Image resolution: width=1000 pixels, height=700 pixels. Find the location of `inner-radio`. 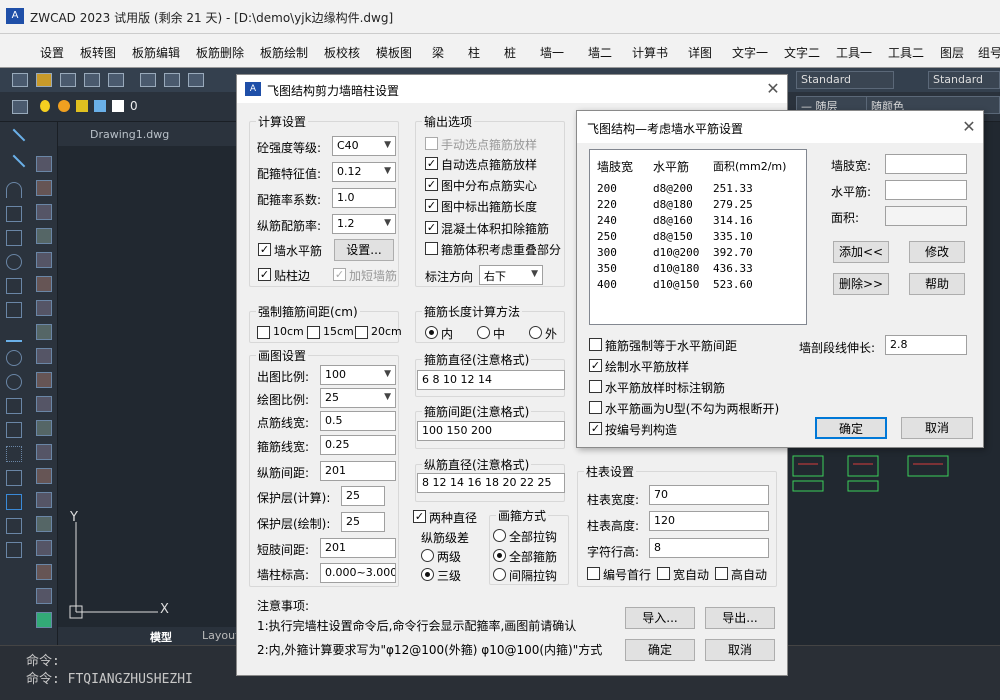

inner-radio is located at coordinates (431, 332).